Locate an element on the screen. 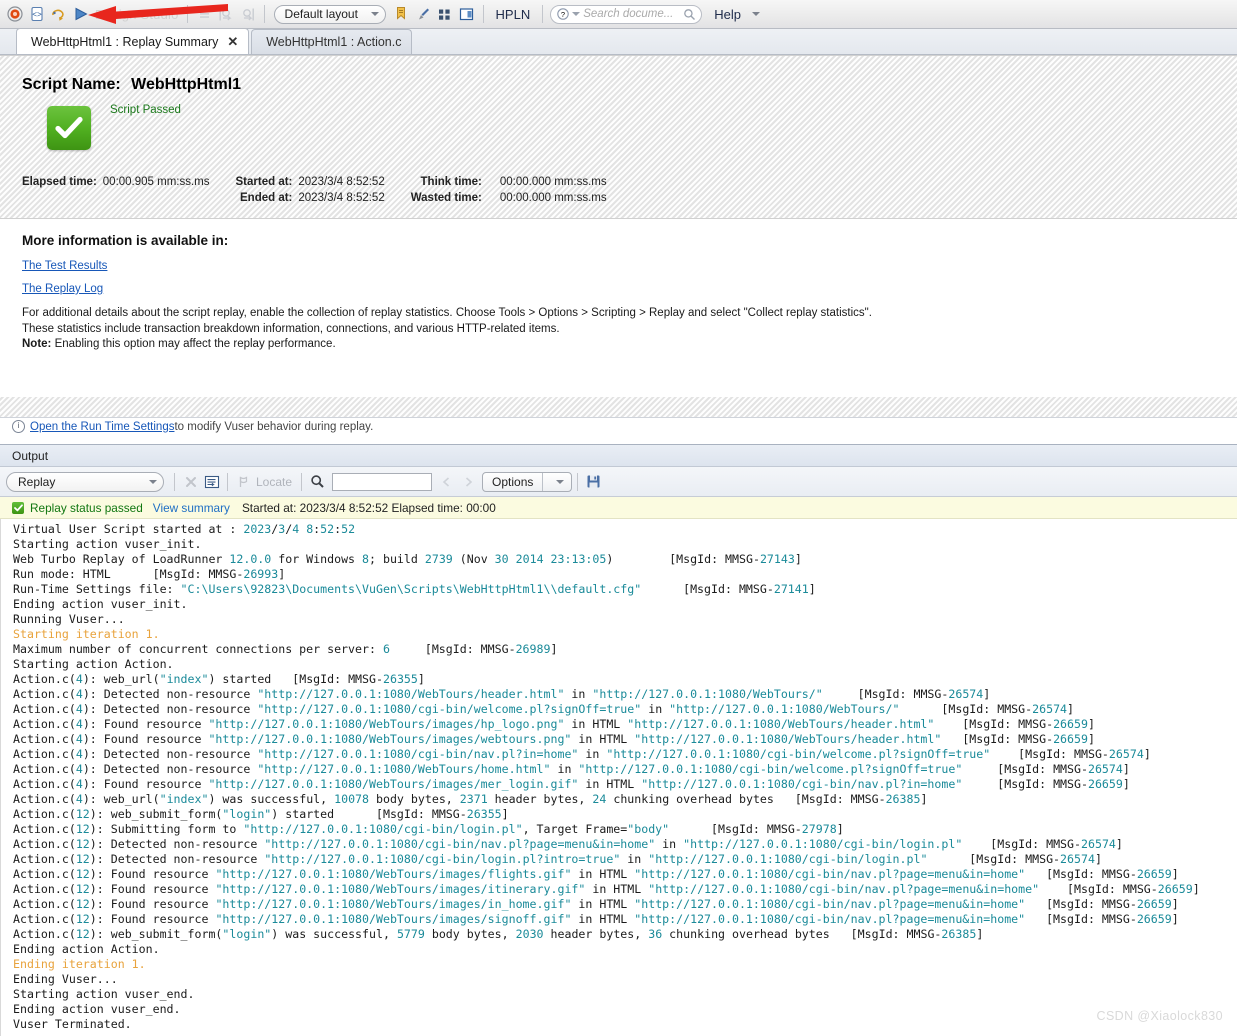  log-line: Starting action vuser_init. is located at coordinates (107, 544).